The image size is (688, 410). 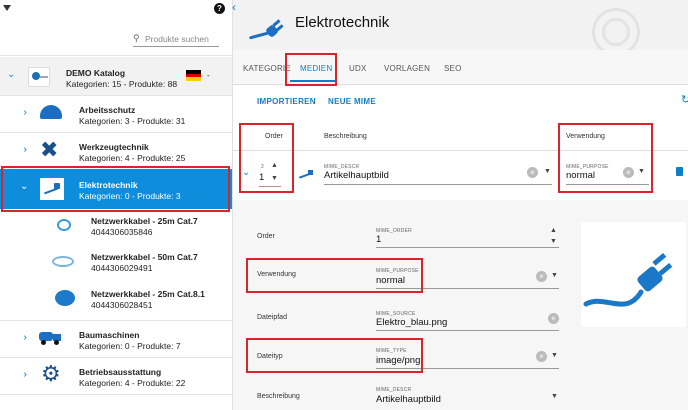 What do you see at coordinates (267, 68) in the screenshot?
I see `tab-kategorie: KATEGORIE` at bounding box center [267, 68].